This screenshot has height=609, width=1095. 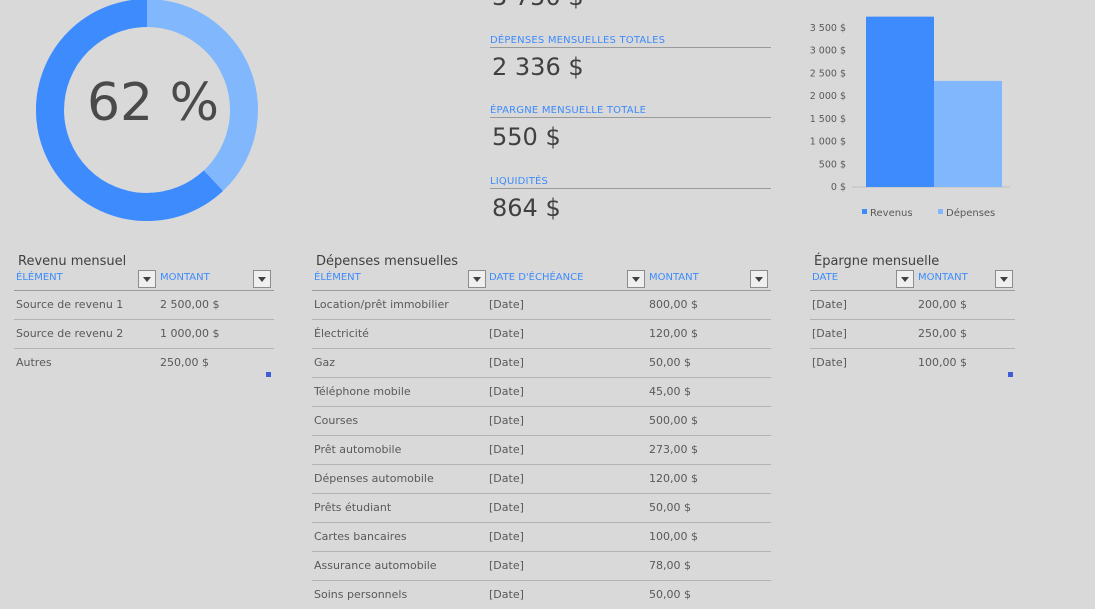 I want to click on table-row: Autres 250,00 $, so click(x=144, y=363).